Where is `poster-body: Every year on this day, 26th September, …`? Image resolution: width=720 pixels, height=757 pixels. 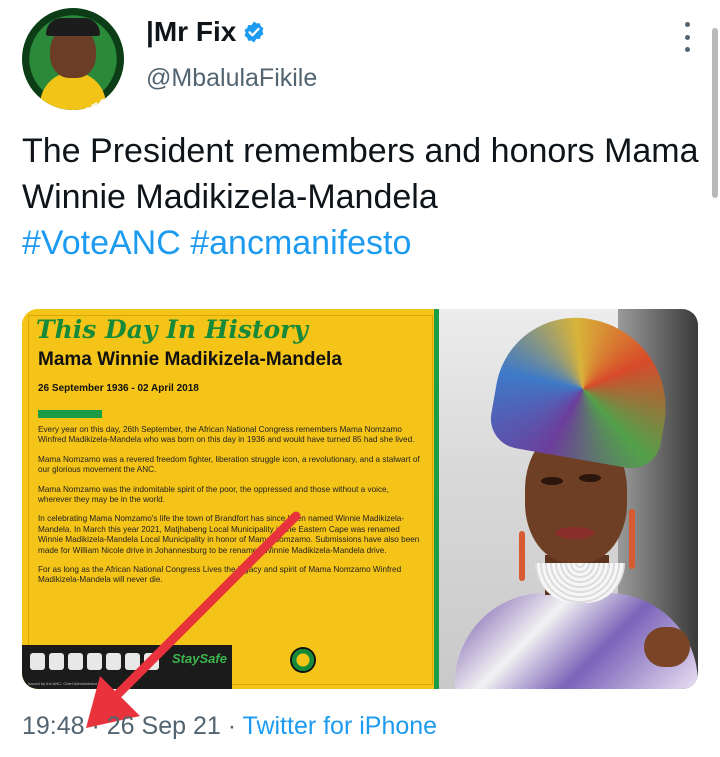 poster-body: Every year on this day, 26th September, … is located at coordinates (230, 510).